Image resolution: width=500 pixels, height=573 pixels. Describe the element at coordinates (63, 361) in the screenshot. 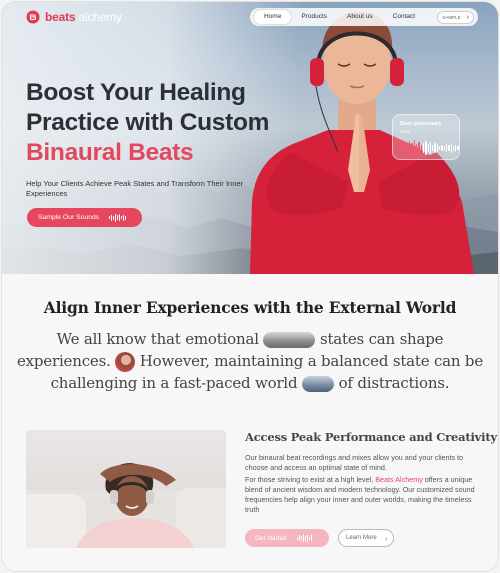

I see `align-text-line2-a: experiences.` at that location.